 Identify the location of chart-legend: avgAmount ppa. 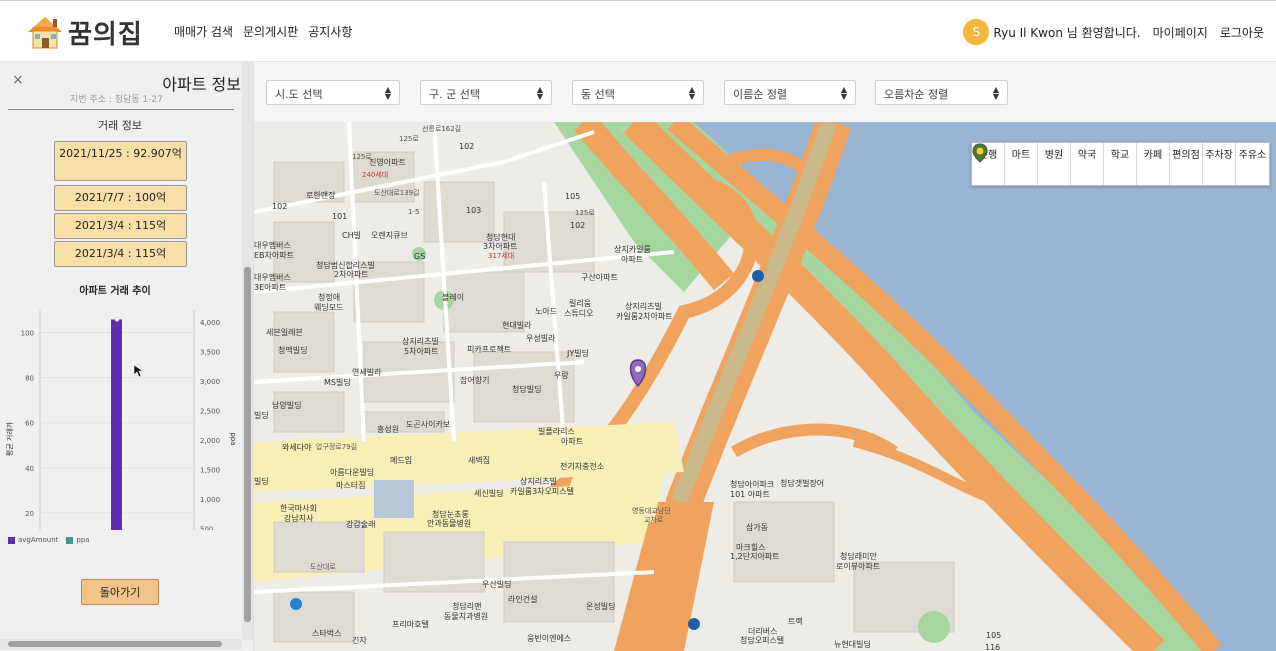
(49, 540).